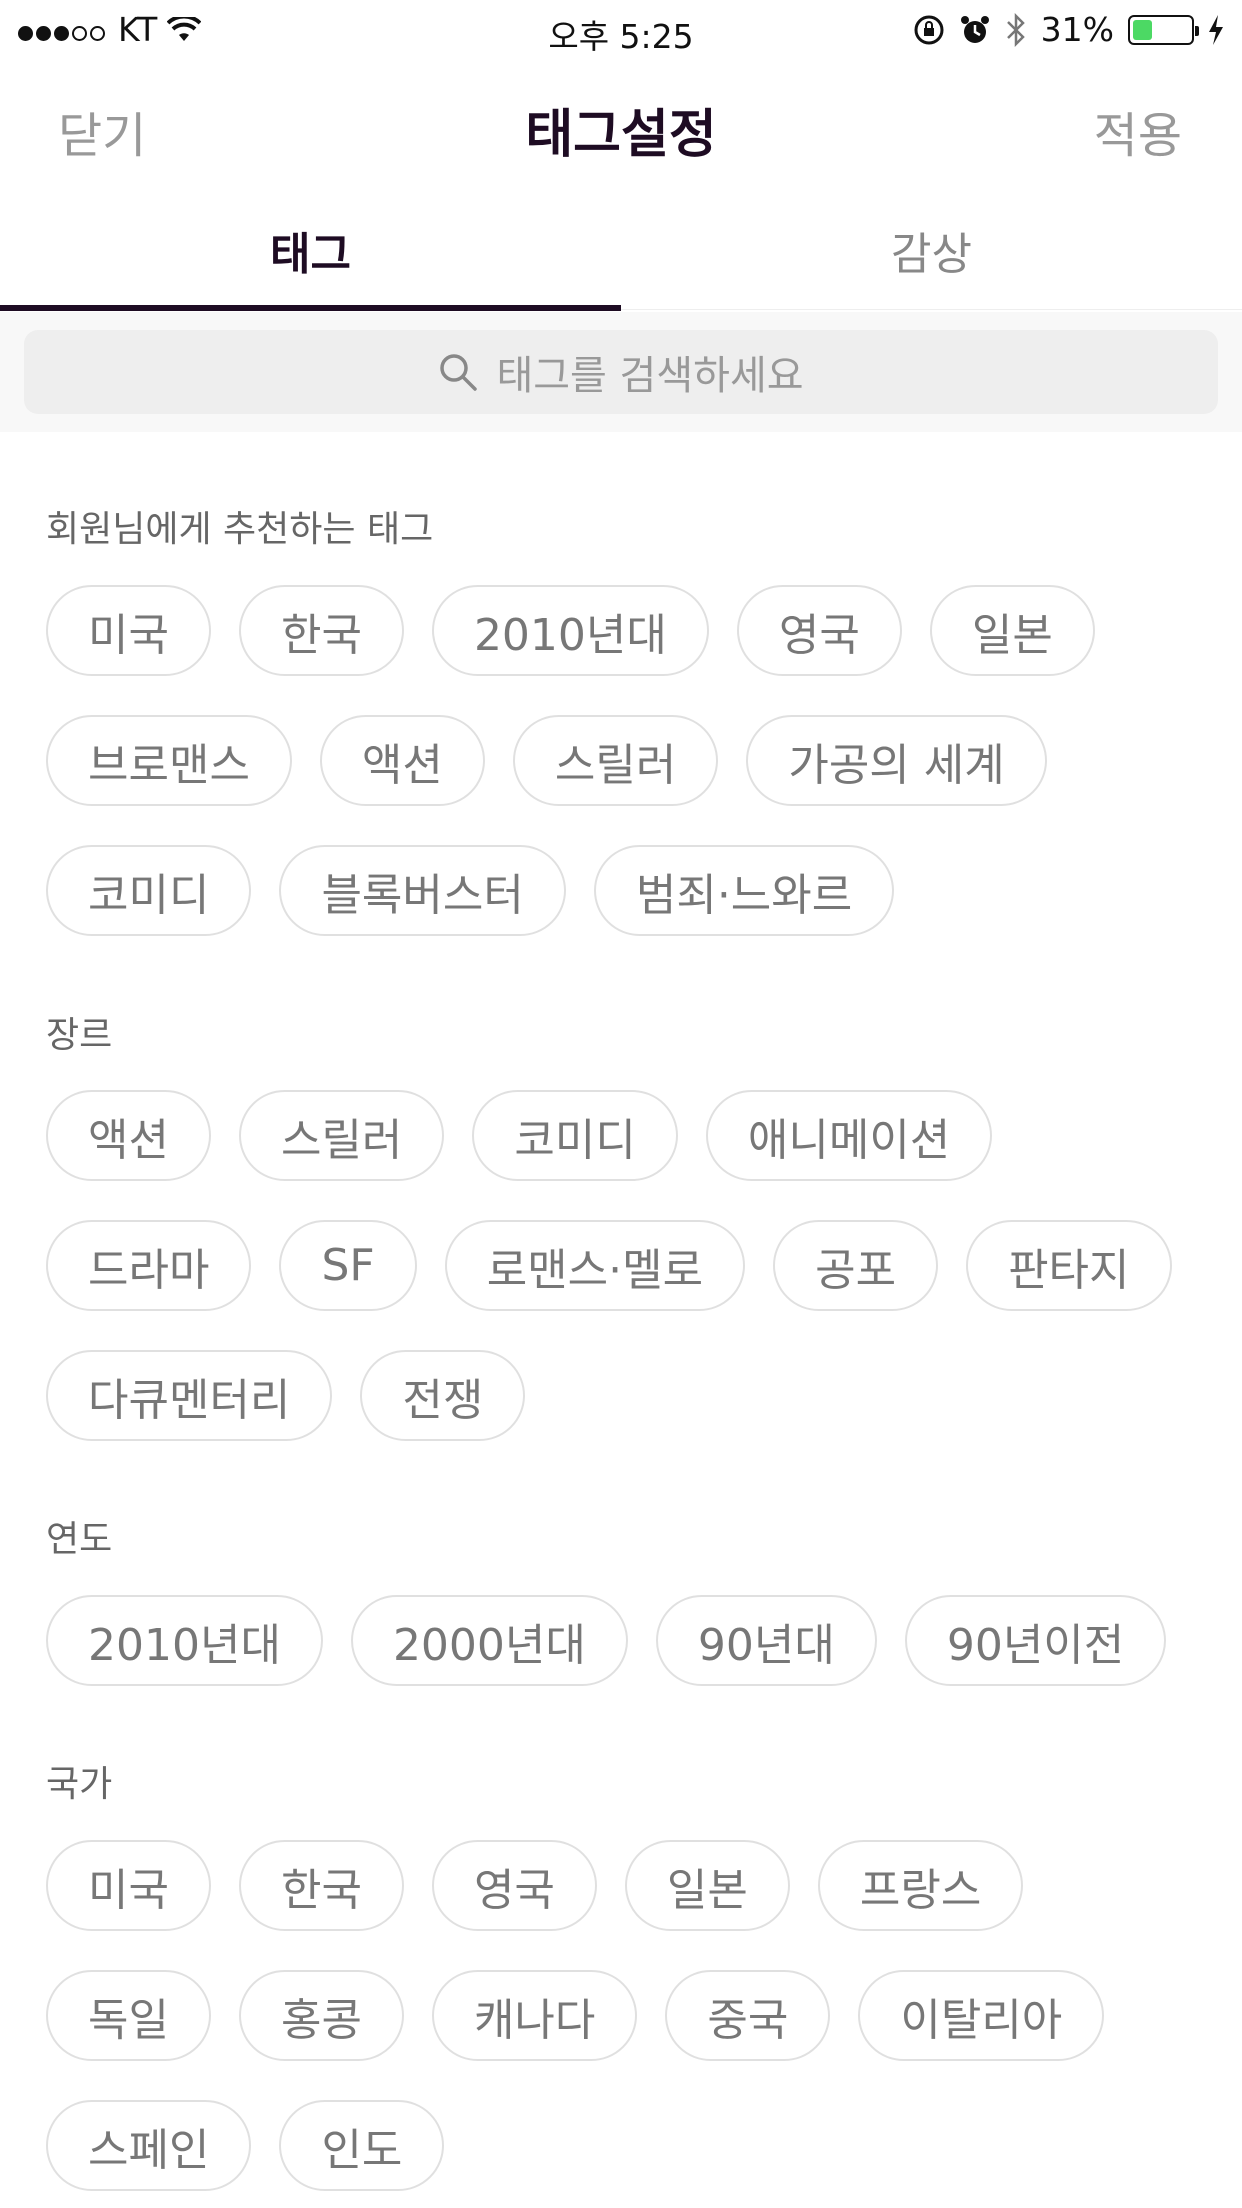  I want to click on tab-reviews: 감상, so click(931, 250).